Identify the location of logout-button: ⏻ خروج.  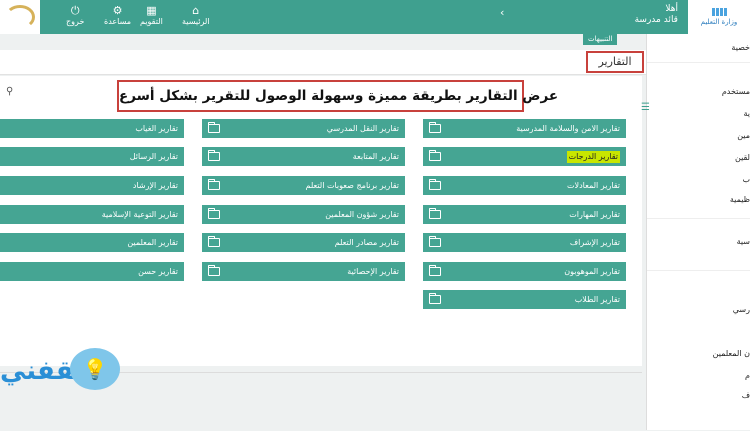
(75, 15).